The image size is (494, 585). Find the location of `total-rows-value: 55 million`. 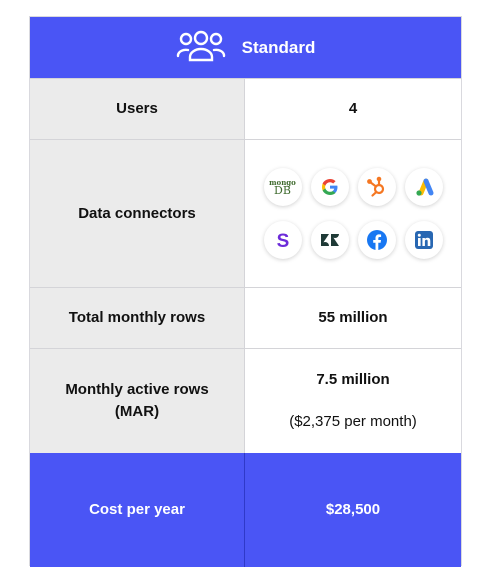

total-rows-value: 55 million is located at coordinates (353, 318).